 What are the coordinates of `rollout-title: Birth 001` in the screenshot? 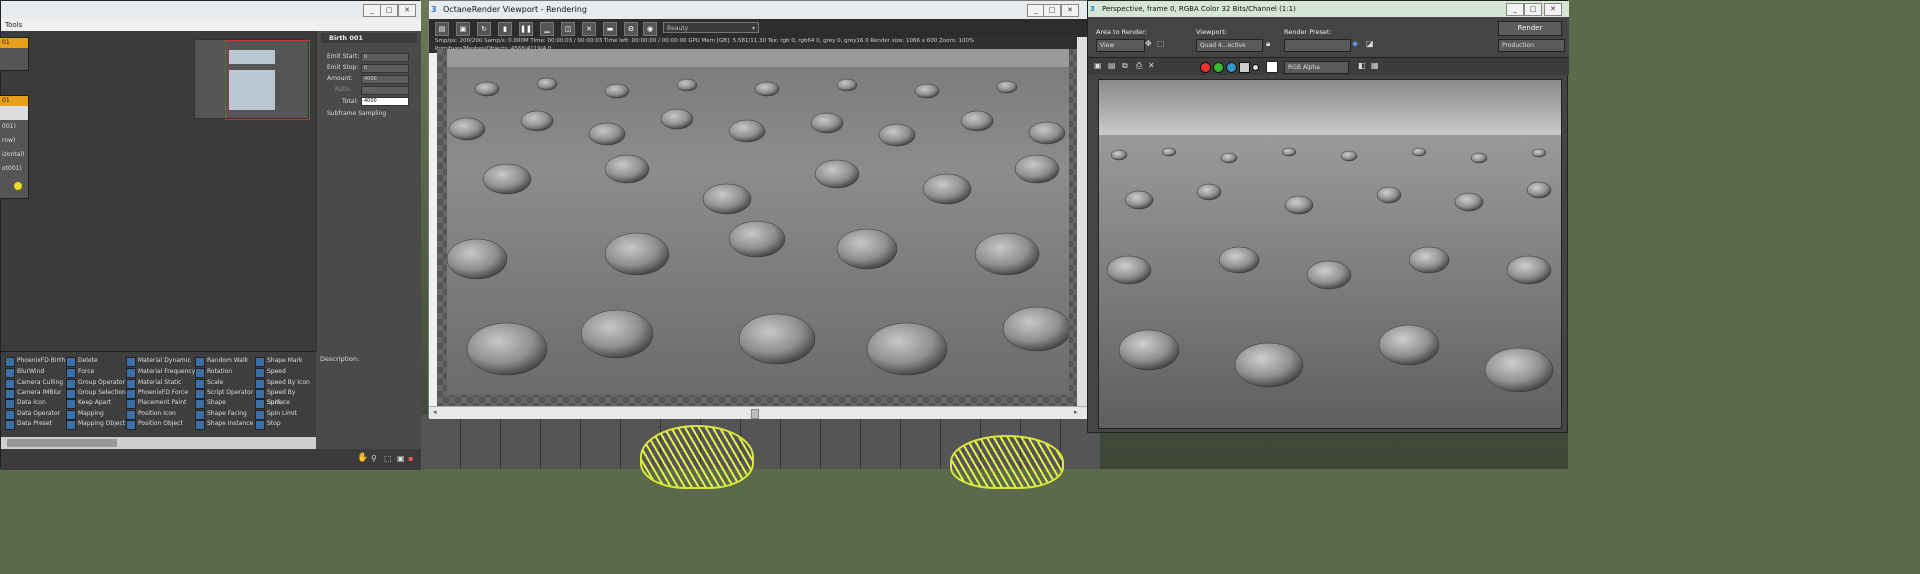 It's located at (369, 38).